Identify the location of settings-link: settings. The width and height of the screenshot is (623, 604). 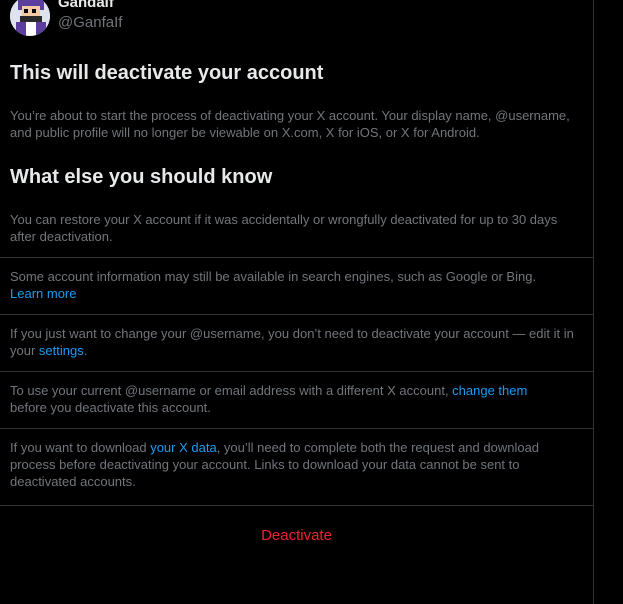
(61, 350).